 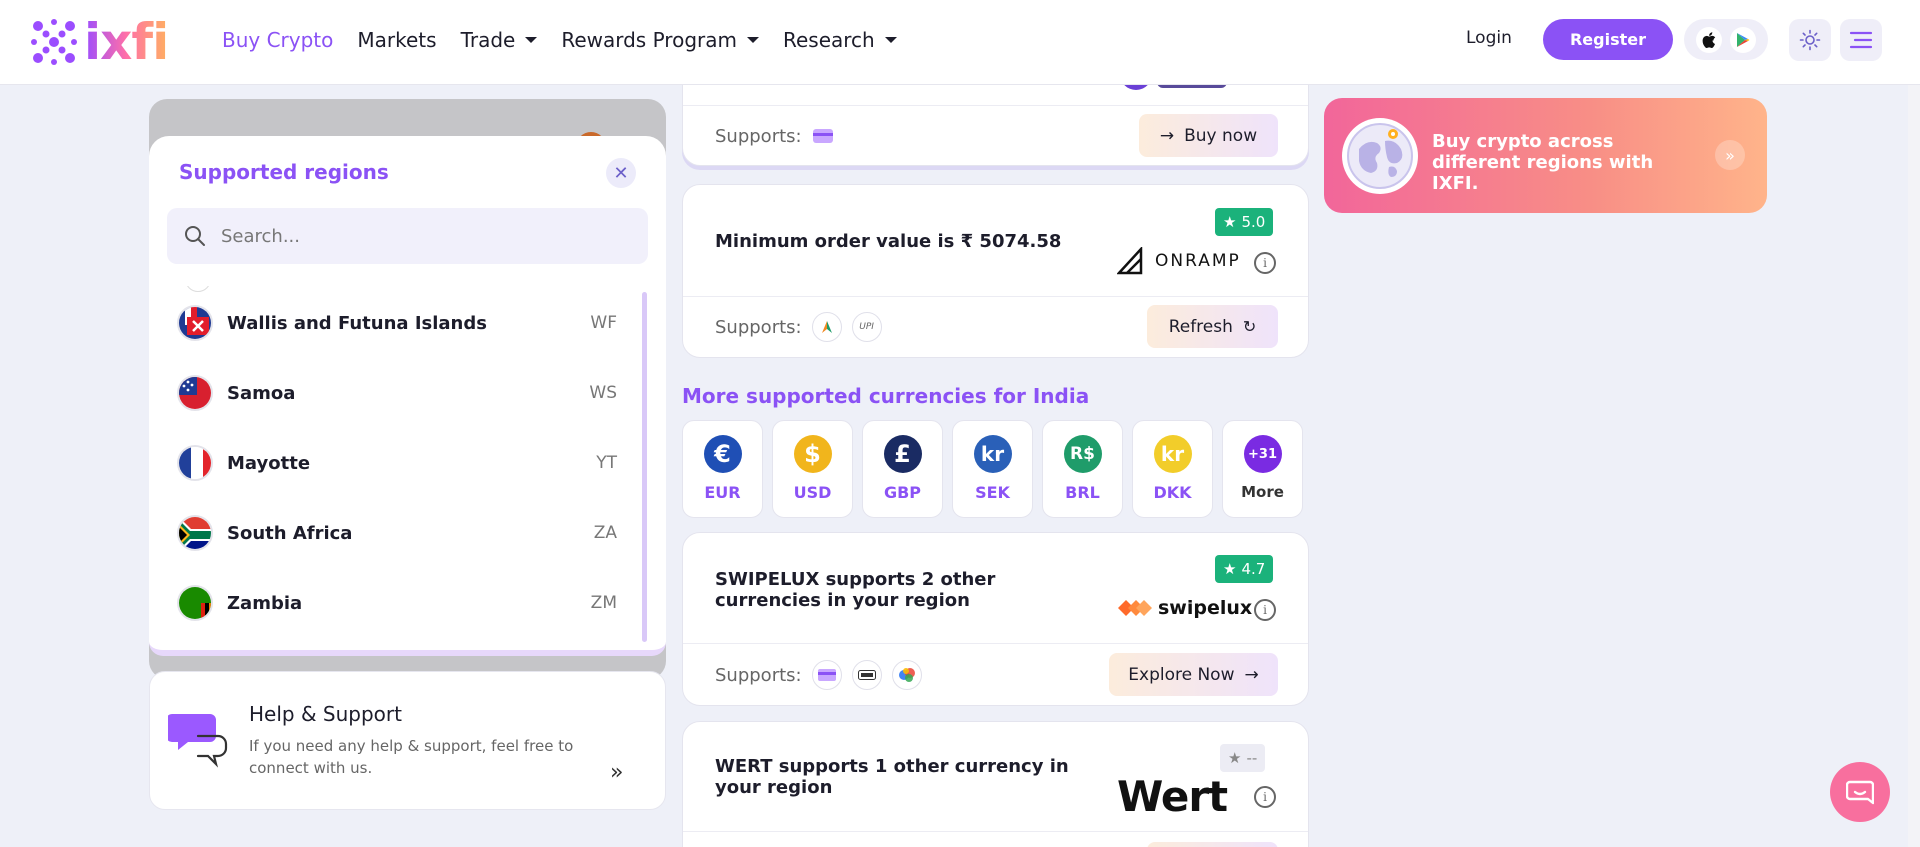 I want to click on region-code: WF, so click(x=603, y=323).